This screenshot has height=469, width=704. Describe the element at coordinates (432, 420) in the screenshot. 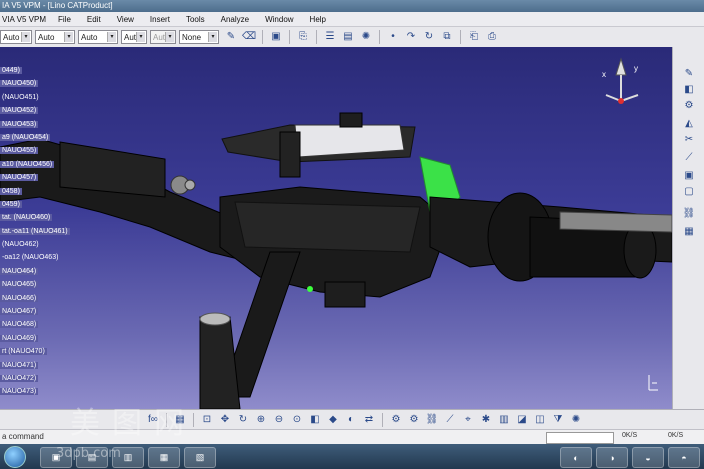

I see `constraint-icon: ⛓` at that location.